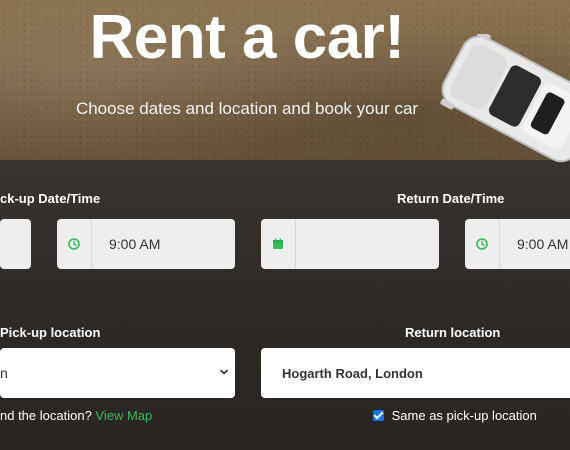 The width and height of the screenshot is (570, 450). I want to click on pickup-time-input: 9:00 AM, so click(146, 244).